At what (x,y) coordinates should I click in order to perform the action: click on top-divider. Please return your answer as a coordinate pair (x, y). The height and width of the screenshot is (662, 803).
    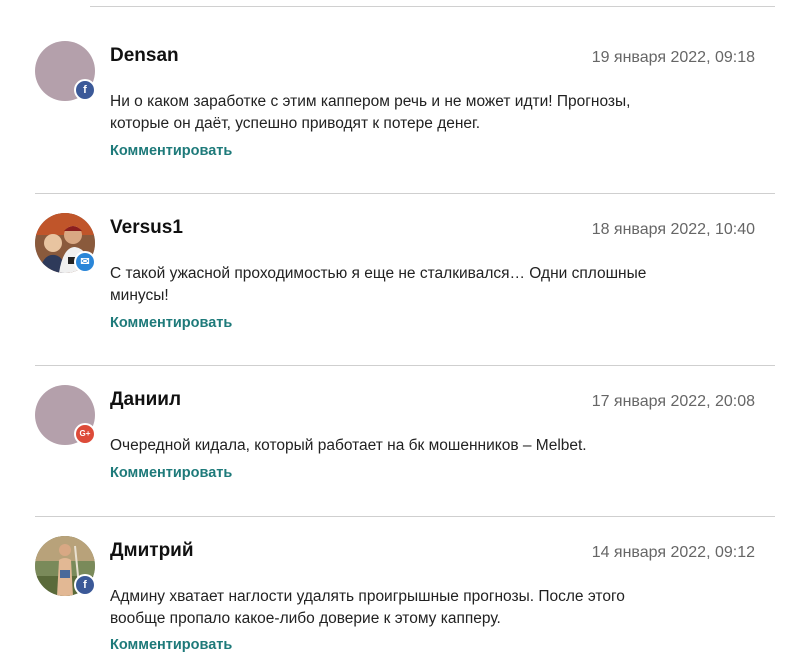
    Looking at the image, I should click on (432, 6).